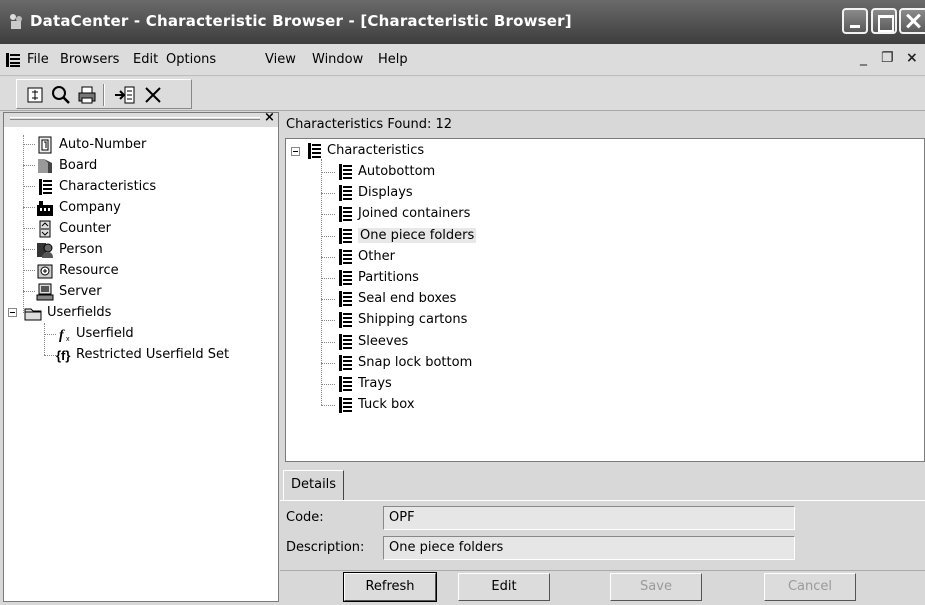 The width and height of the screenshot is (925, 605). I want to click on resource-icon, so click(45, 271).